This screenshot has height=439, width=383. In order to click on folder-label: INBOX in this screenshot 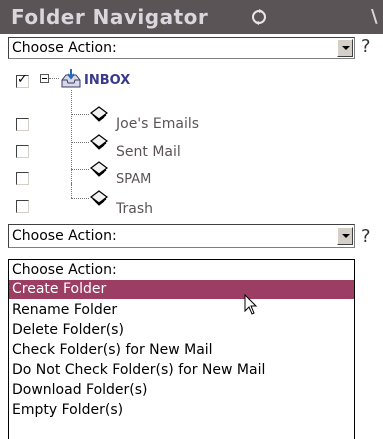, I will do `click(107, 80)`.